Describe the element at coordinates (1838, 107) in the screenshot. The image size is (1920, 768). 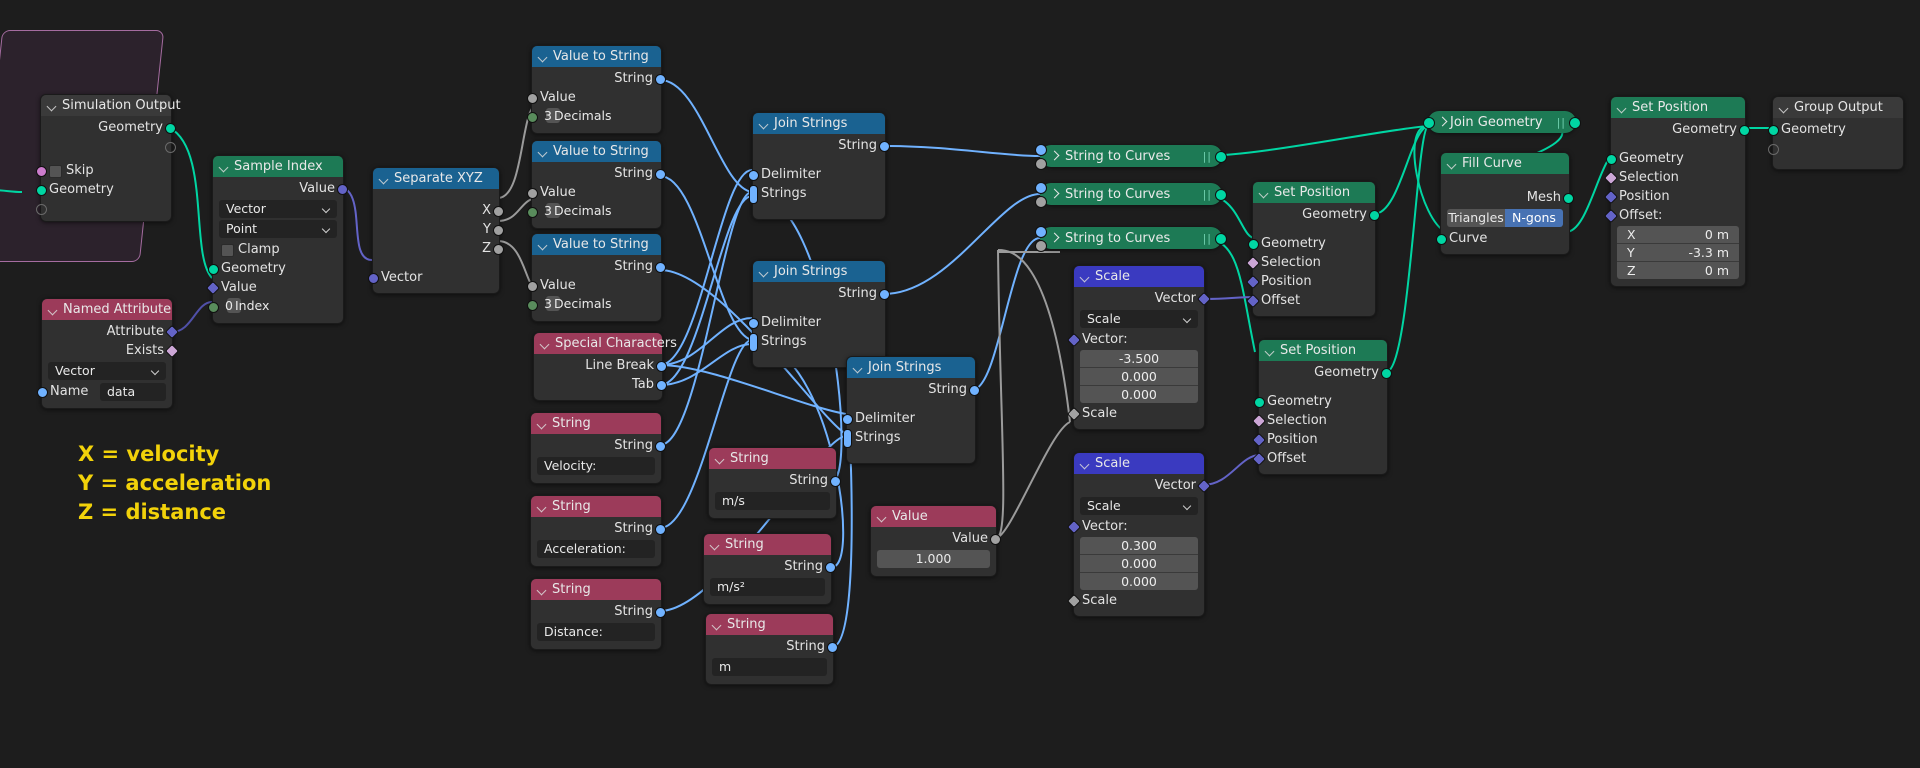
I see `node-header: Group Output` at that location.